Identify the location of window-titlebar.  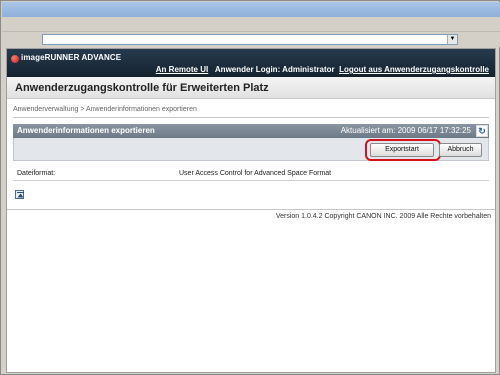
(251, 9).